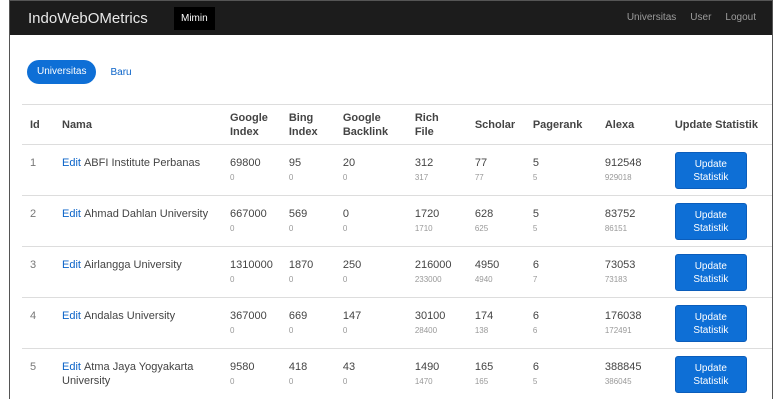 This screenshot has height=399, width=774. Describe the element at coordinates (298, 367) in the screenshot. I see `bing-index-value: 418` at that location.